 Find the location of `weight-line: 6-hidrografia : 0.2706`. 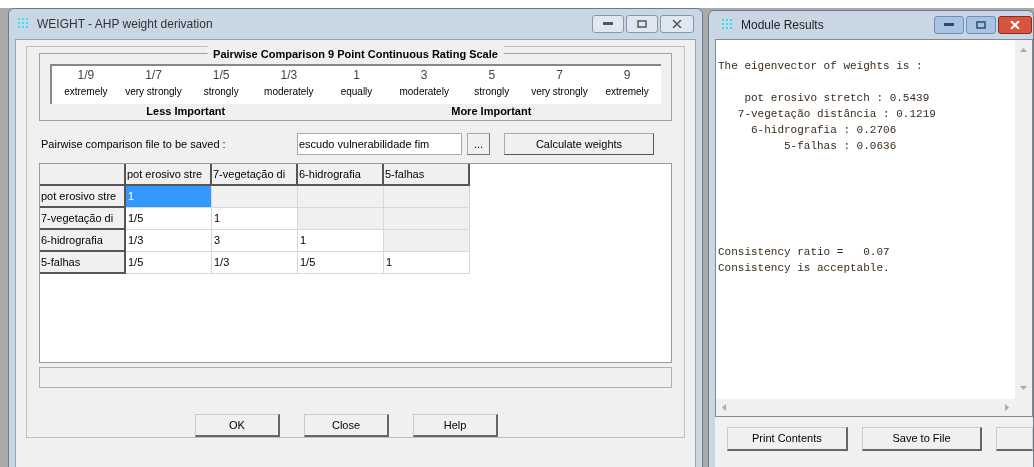

weight-line: 6-hidrografia : 0.2706 is located at coordinates (824, 130).